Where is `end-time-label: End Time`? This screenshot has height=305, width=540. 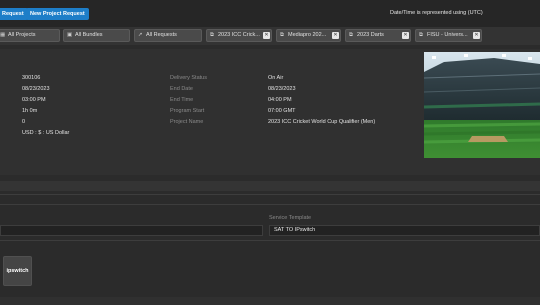
end-time-label: End Time is located at coordinates (182, 100).